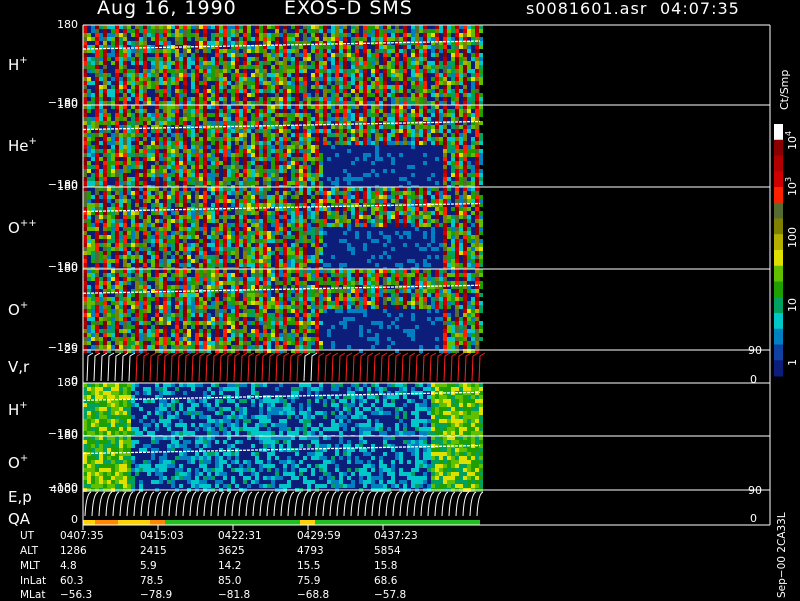  Describe the element at coordinates (27, 536) in the screenshot. I see `ephemeris-row-label: UT` at that location.